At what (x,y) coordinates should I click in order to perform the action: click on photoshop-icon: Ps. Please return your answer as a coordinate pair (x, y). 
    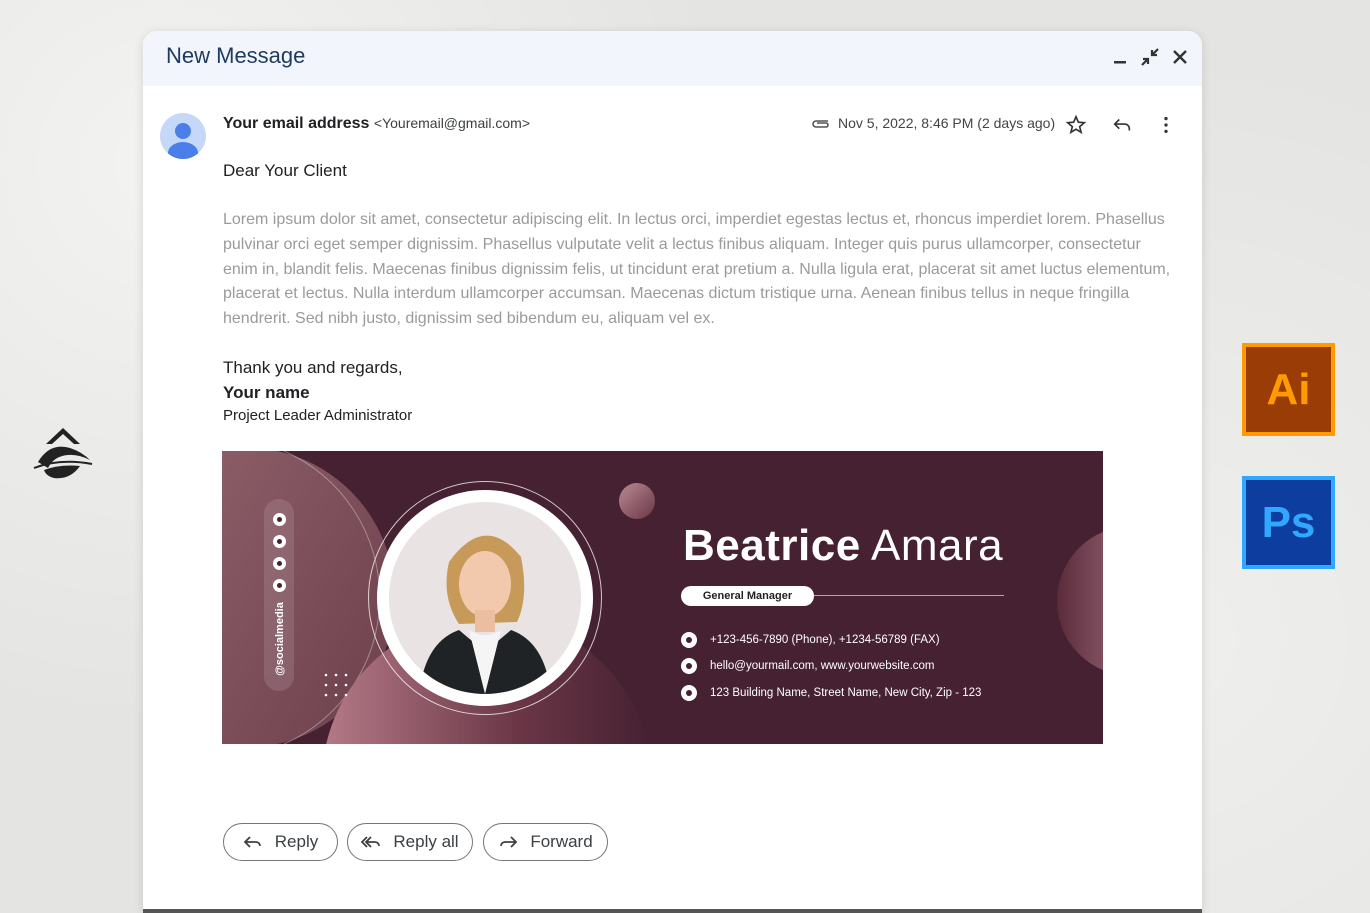
    Looking at the image, I should click on (1288, 522).